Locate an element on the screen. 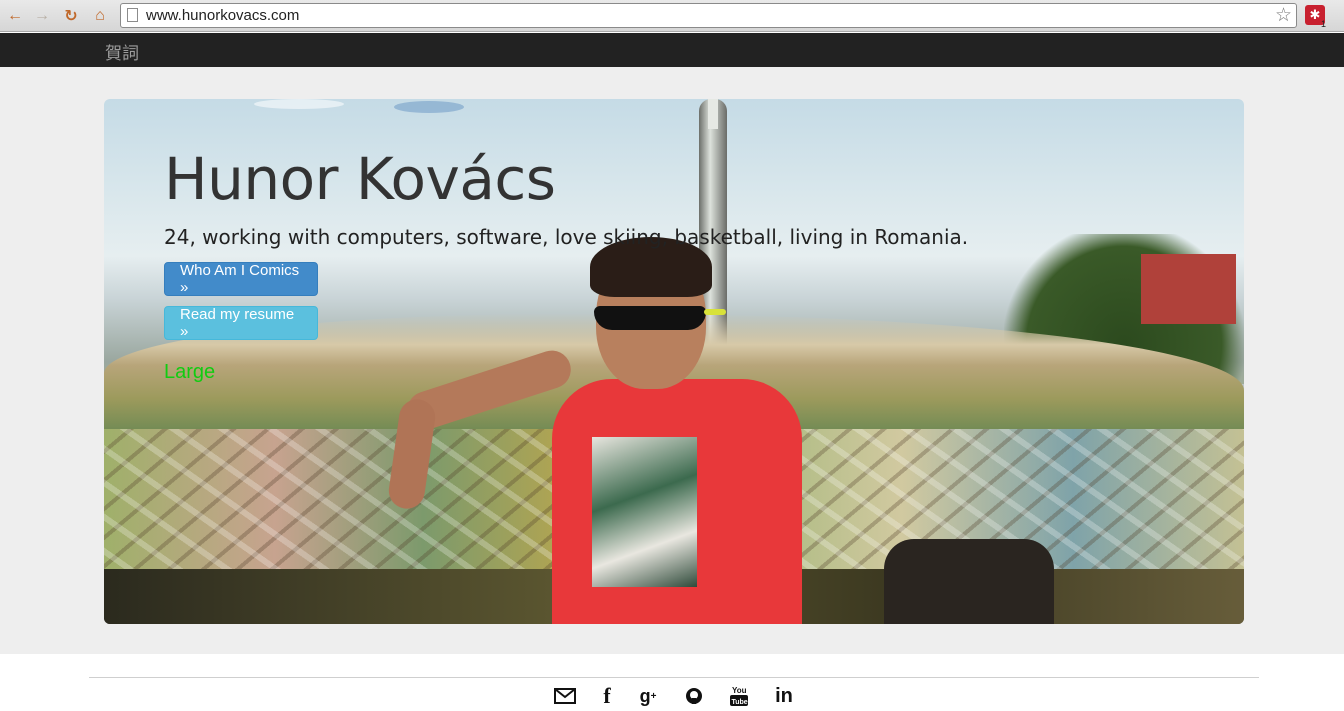 The height and width of the screenshot is (711, 1344). mail-icon is located at coordinates (565, 696).